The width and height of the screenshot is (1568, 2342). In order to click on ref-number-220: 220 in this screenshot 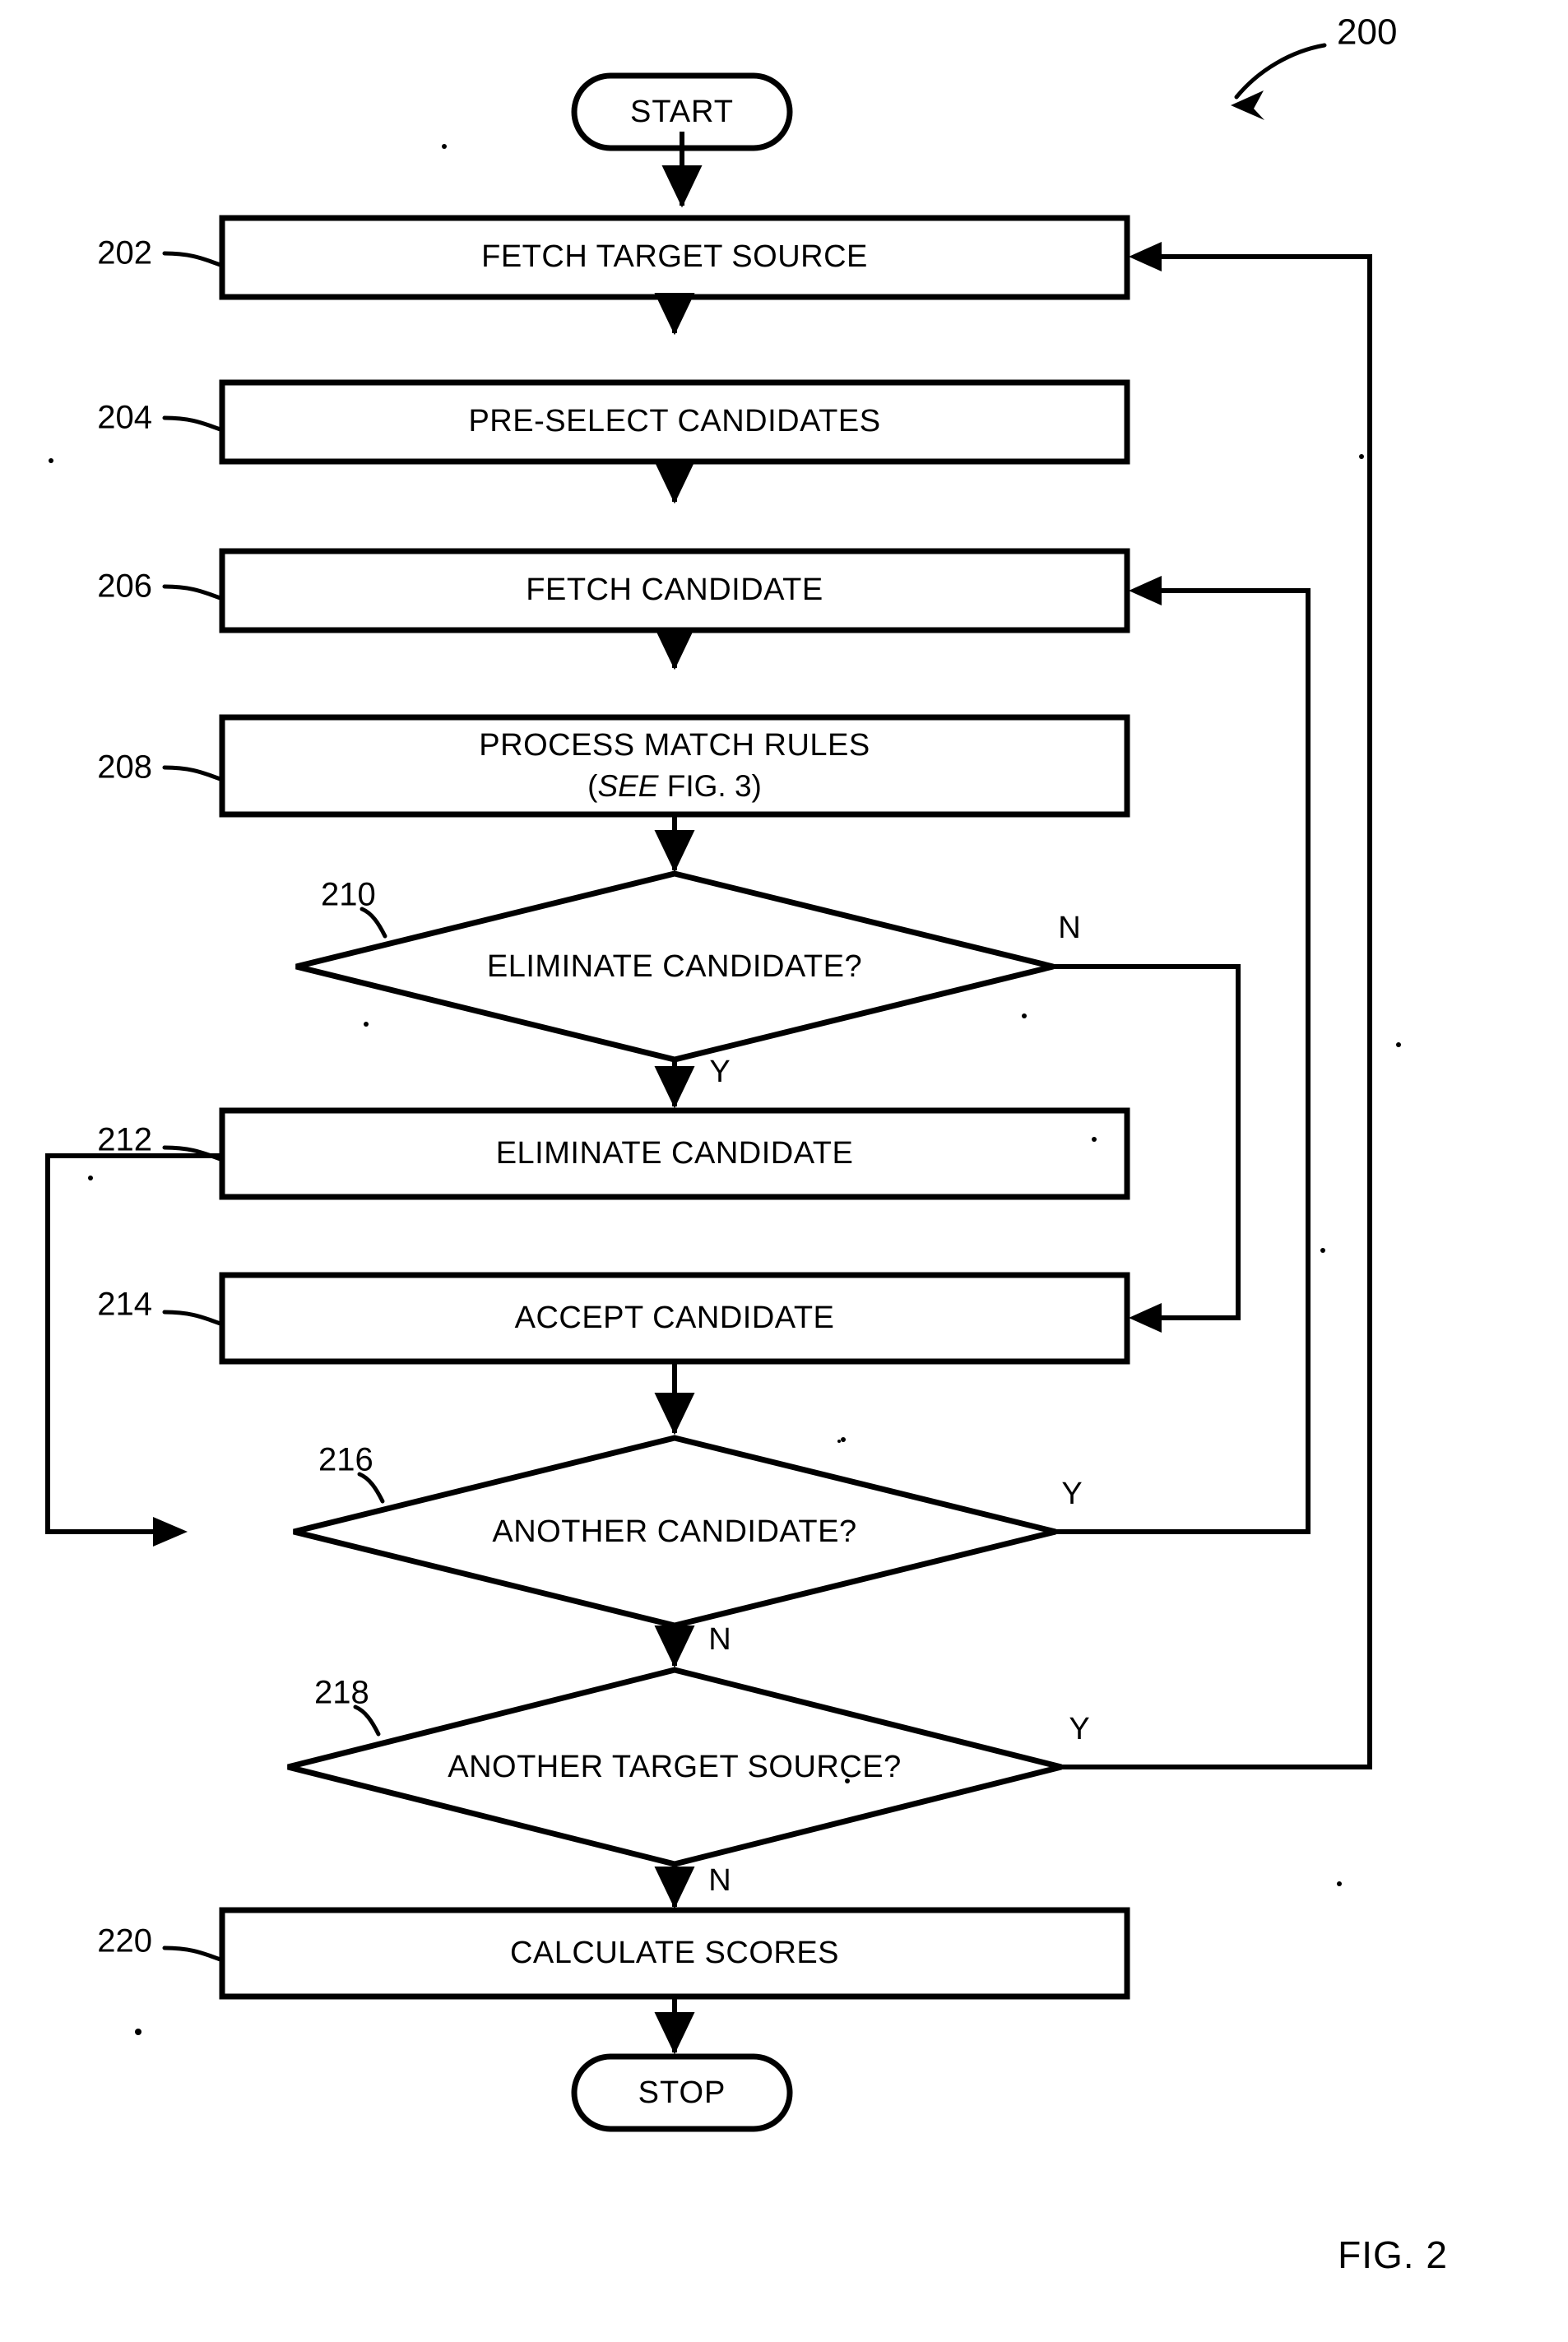, I will do `click(124, 1941)`.